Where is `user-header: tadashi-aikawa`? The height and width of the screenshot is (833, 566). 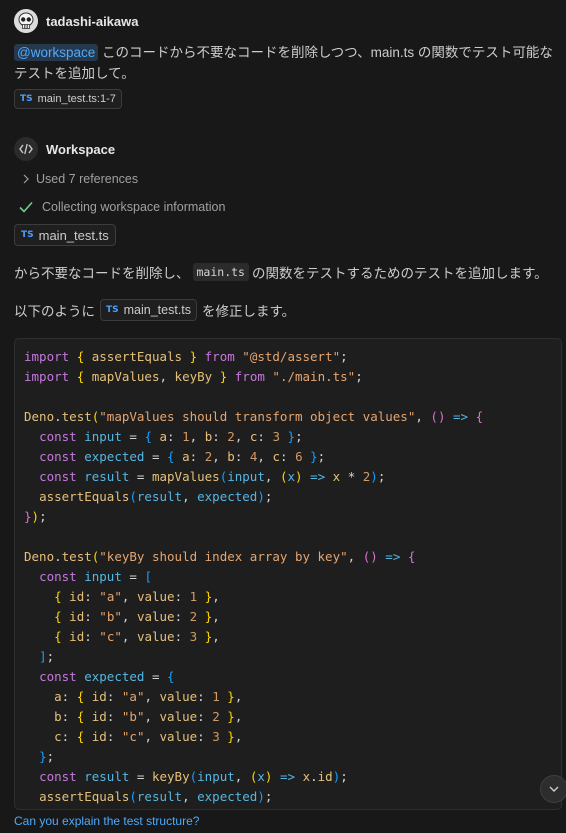
user-header: tadashi-aikawa is located at coordinates (76, 21).